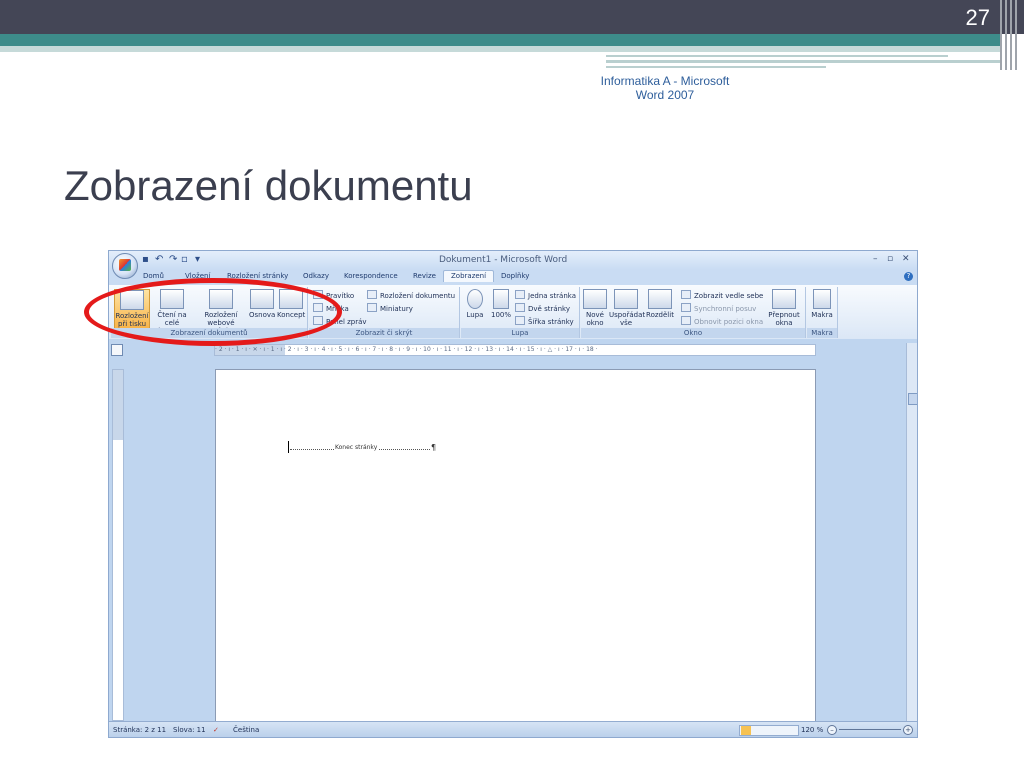 This screenshot has height=768, width=1024. Describe the element at coordinates (216, 730) in the screenshot. I see `proofing-icon: ✓` at that location.